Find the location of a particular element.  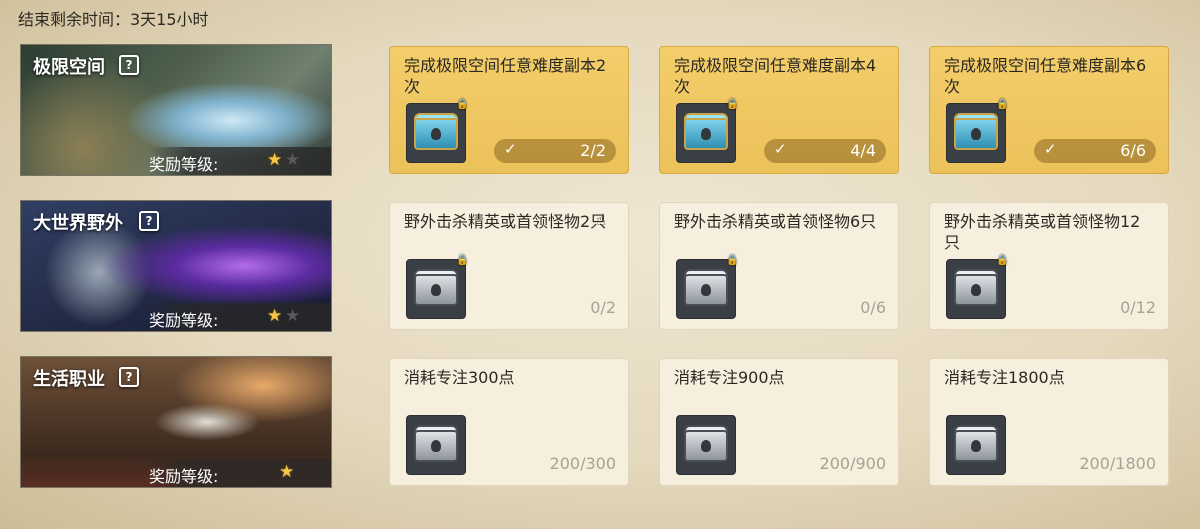

task-progress-bar: ✓ 2/2 is located at coordinates (555, 151).